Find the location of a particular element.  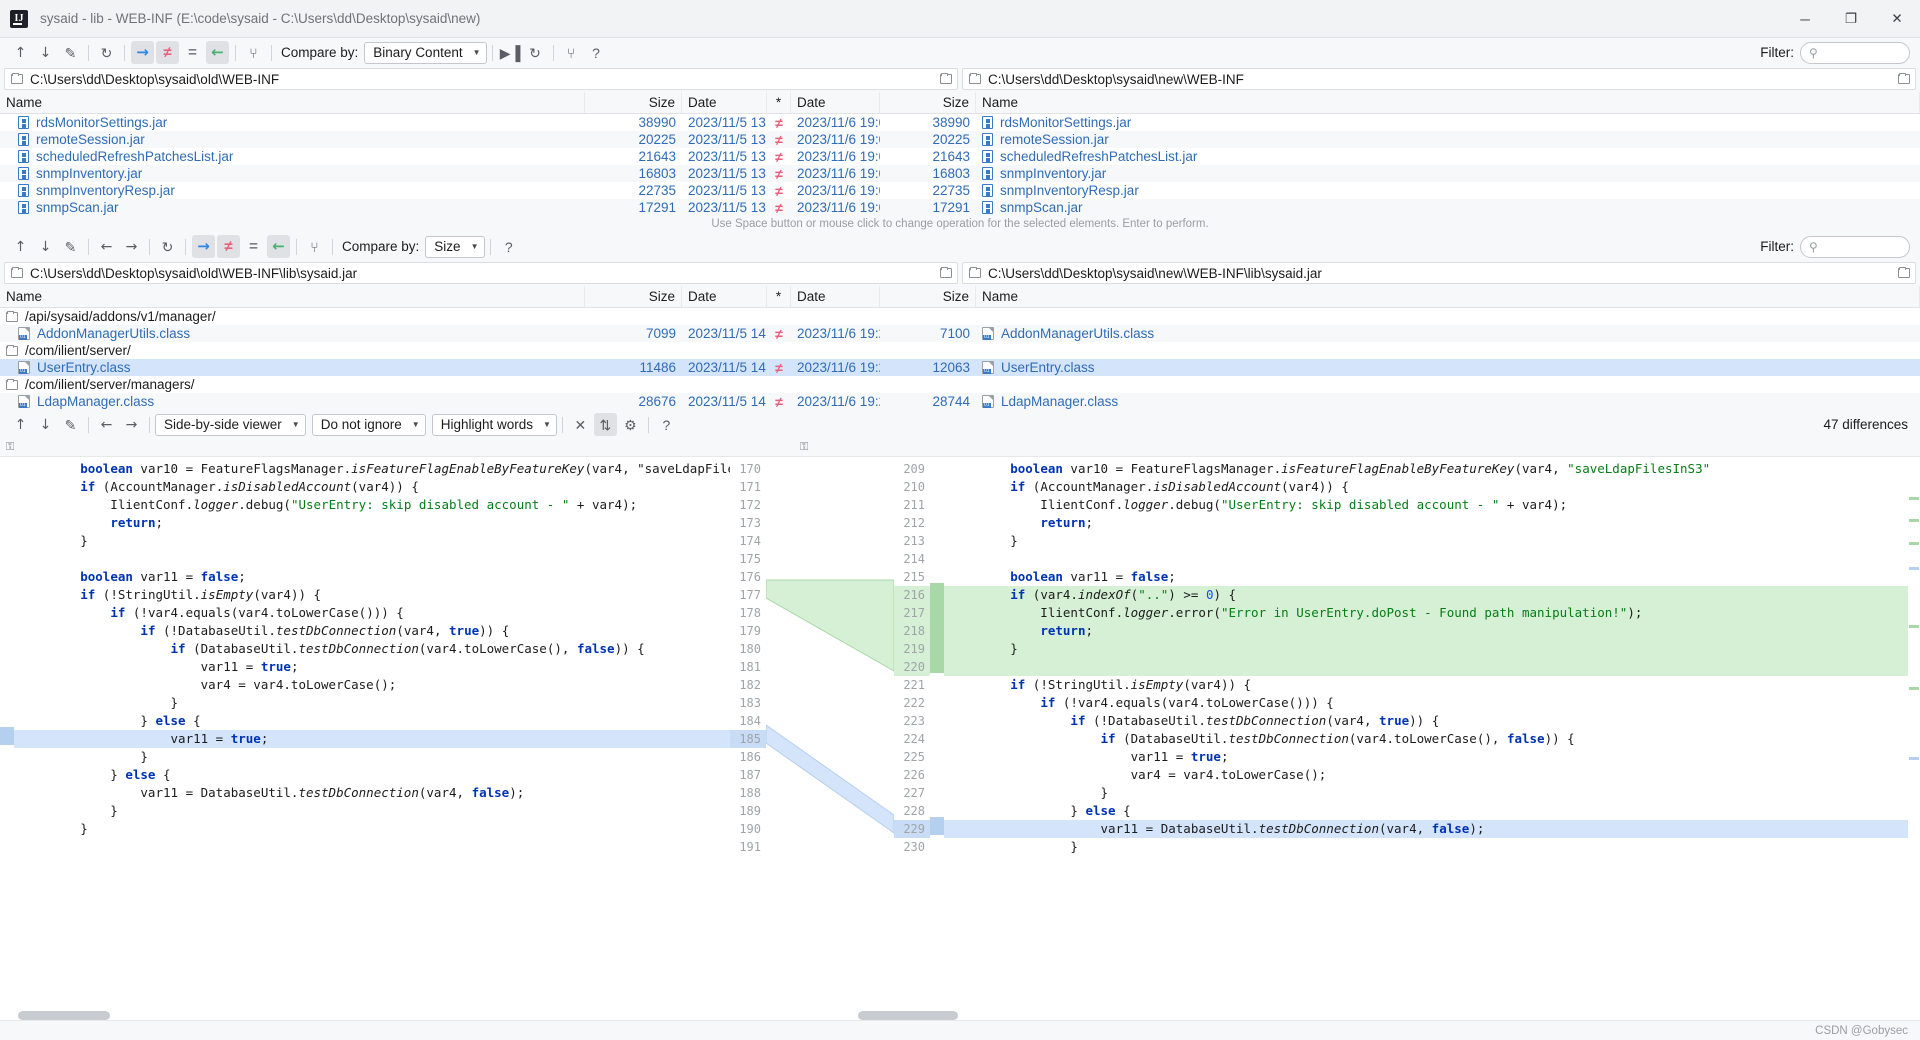

compare-by-dropdown: Size ▼ is located at coordinates (455, 246).